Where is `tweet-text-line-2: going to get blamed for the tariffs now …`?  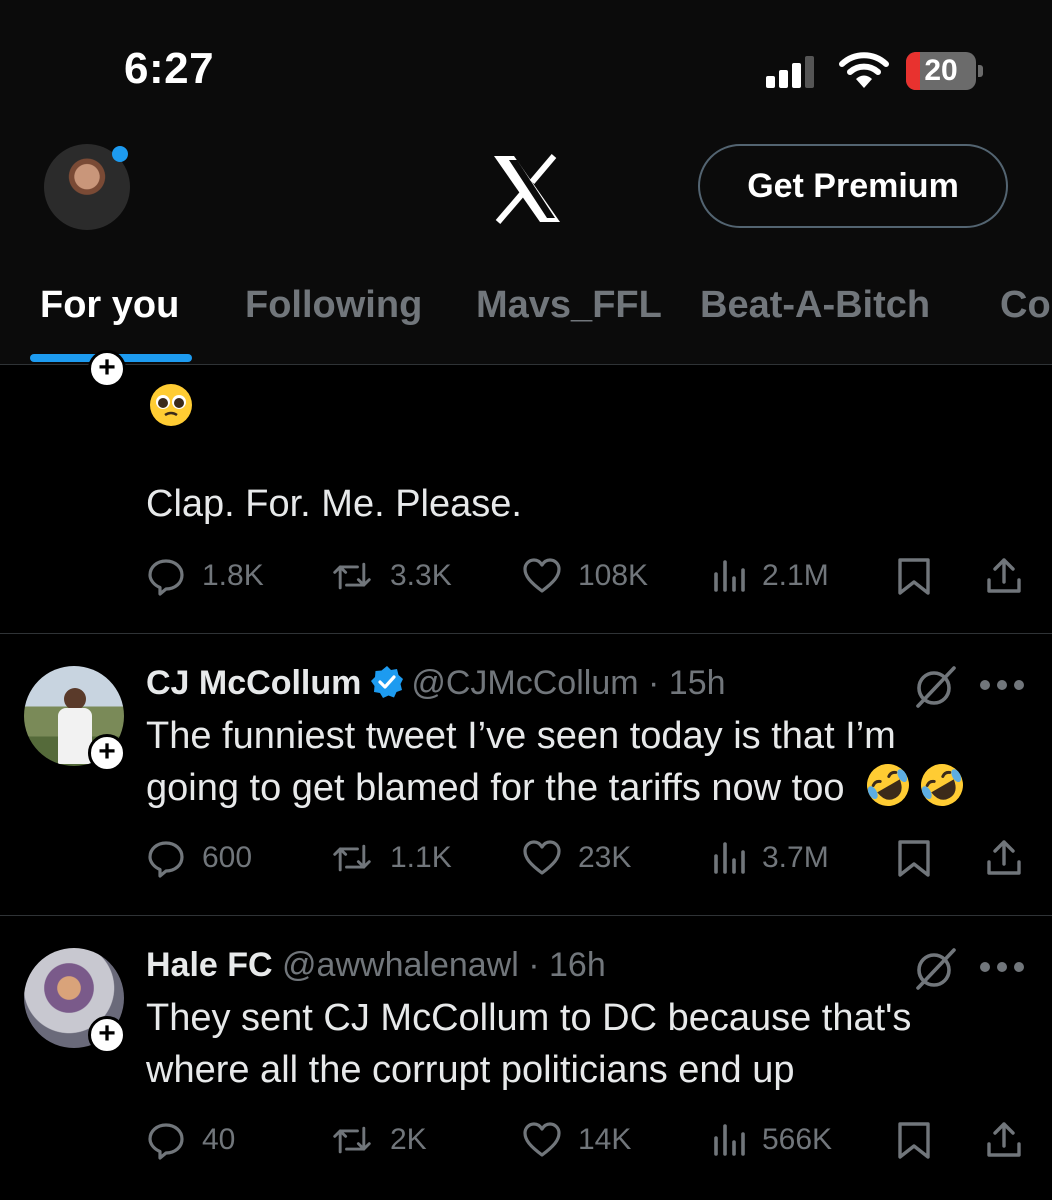
tweet-text-line-2: going to get blamed for the tariffs now … is located at coordinates (495, 788).